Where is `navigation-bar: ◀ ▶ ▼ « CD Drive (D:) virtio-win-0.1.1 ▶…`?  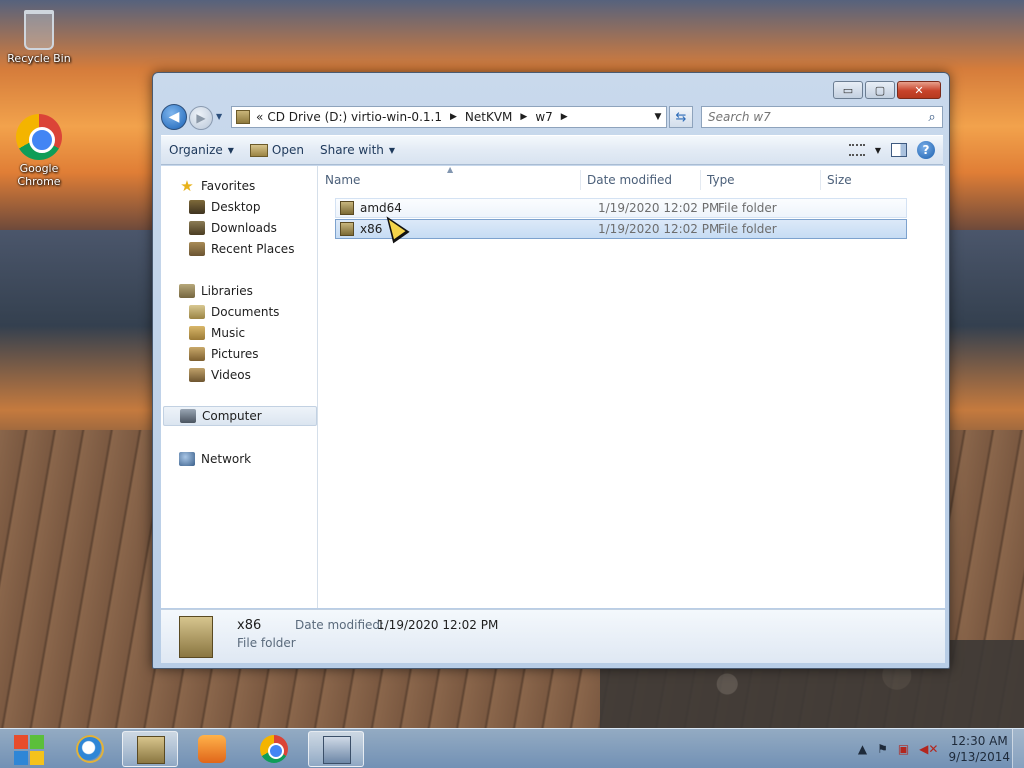 navigation-bar: ◀ ▶ ▼ « CD Drive (D:) virtio-win-0.1.1 ▶… is located at coordinates (552, 117).